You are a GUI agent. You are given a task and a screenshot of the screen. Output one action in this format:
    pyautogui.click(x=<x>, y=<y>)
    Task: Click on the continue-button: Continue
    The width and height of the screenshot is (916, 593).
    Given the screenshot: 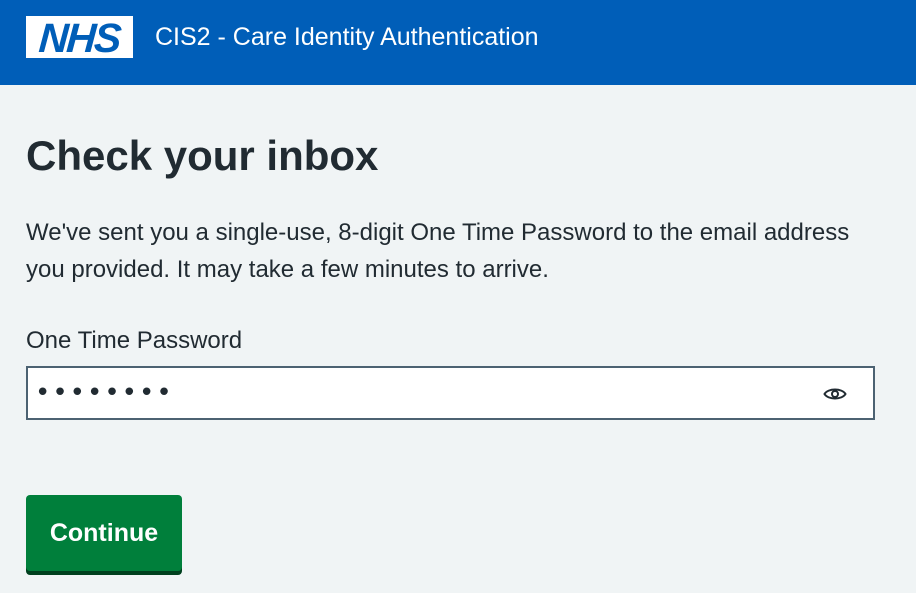 What is the action you would take?
    pyautogui.click(x=104, y=533)
    